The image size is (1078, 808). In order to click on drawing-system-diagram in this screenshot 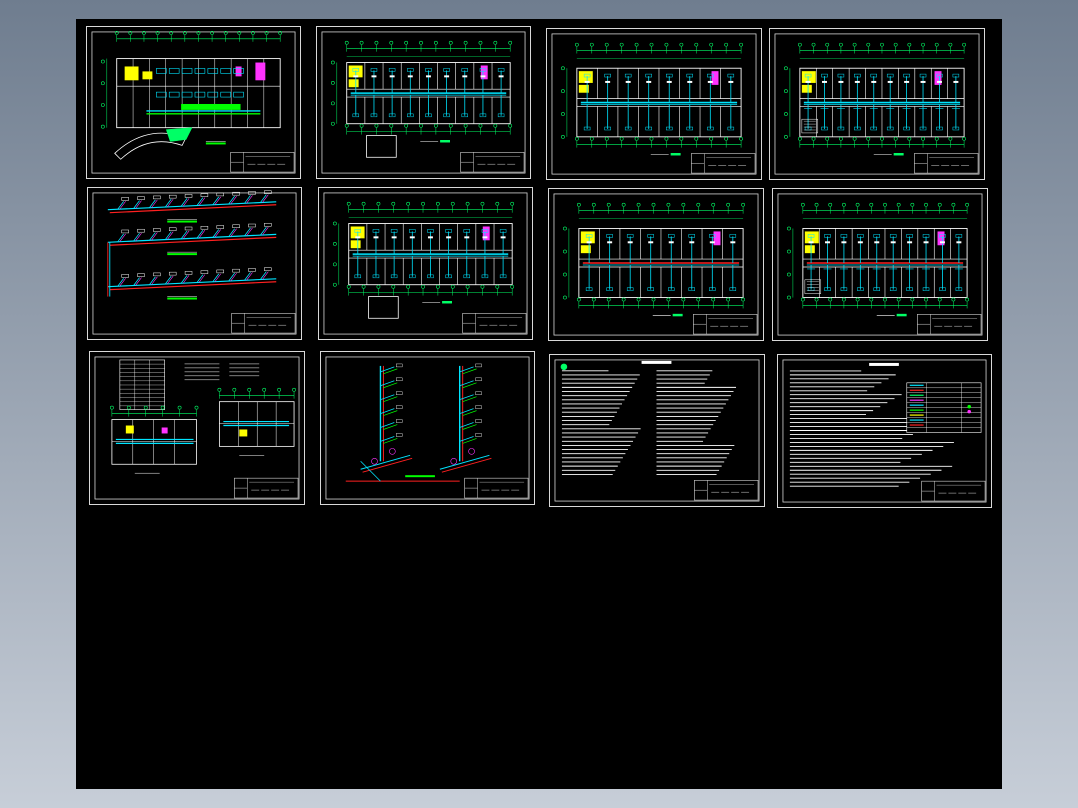, I will do `click(194, 262)`.